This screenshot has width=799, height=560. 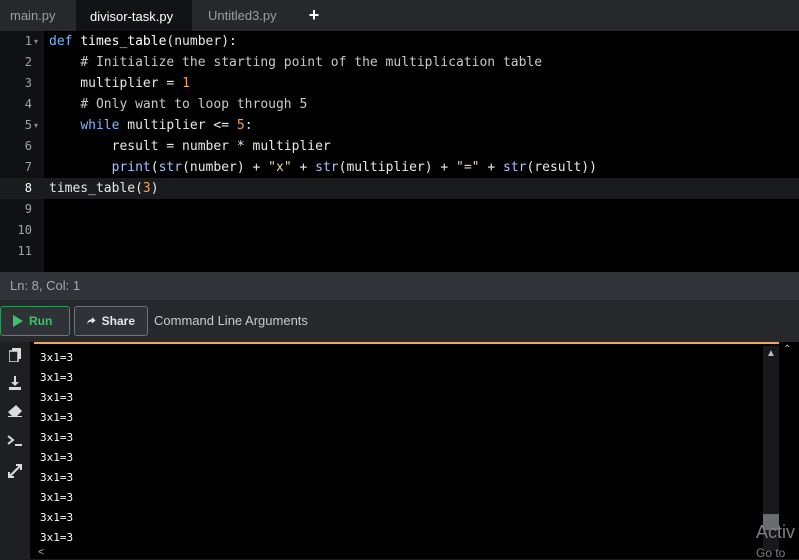 I want to click on code-token: :, so click(x=248, y=125).